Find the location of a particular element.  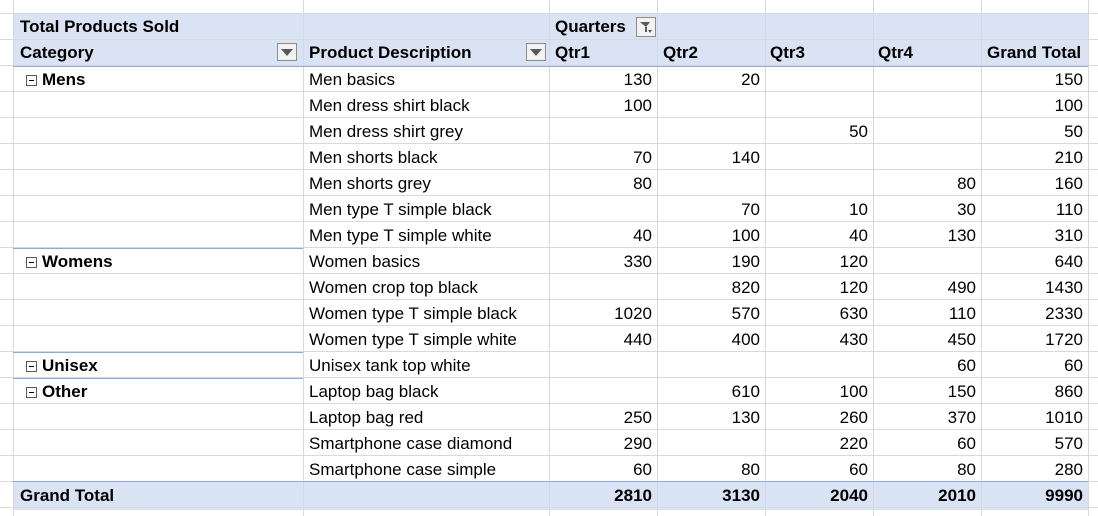

row-total-value: 1720 is located at coordinates (1064, 339).